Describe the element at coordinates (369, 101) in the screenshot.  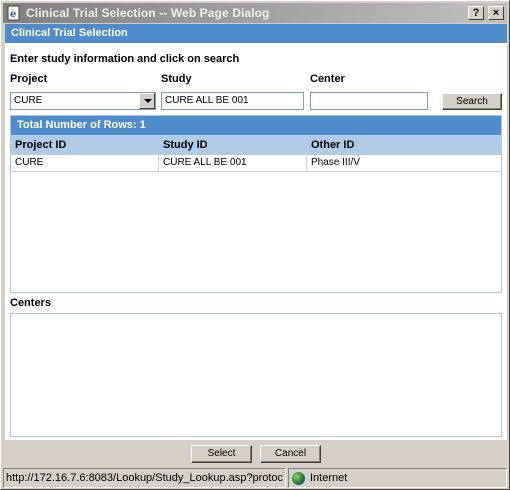
I see `center-input` at that location.